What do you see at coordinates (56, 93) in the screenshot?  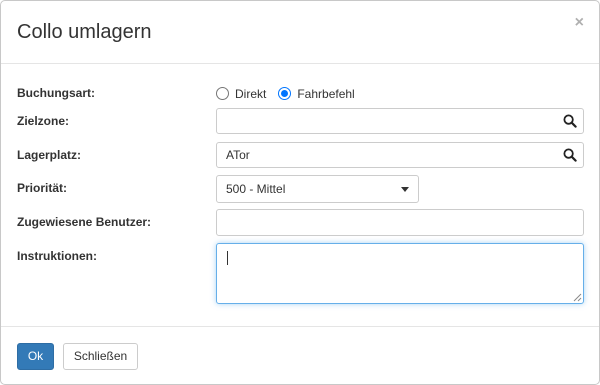 I see `buchungsart-label: Buchungsart:` at bounding box center [56, 93].